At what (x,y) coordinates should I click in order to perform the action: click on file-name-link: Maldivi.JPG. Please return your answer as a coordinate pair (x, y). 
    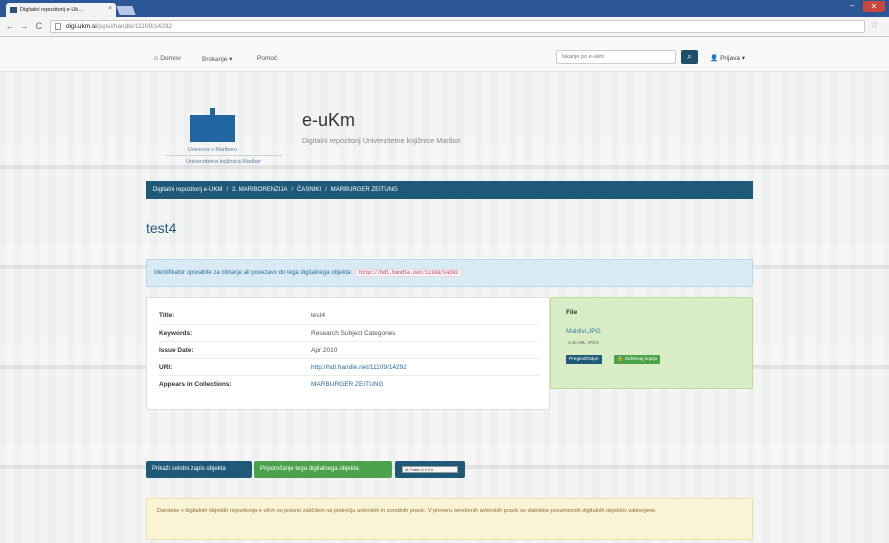
    Looking at the image, I should click on (583, 331).